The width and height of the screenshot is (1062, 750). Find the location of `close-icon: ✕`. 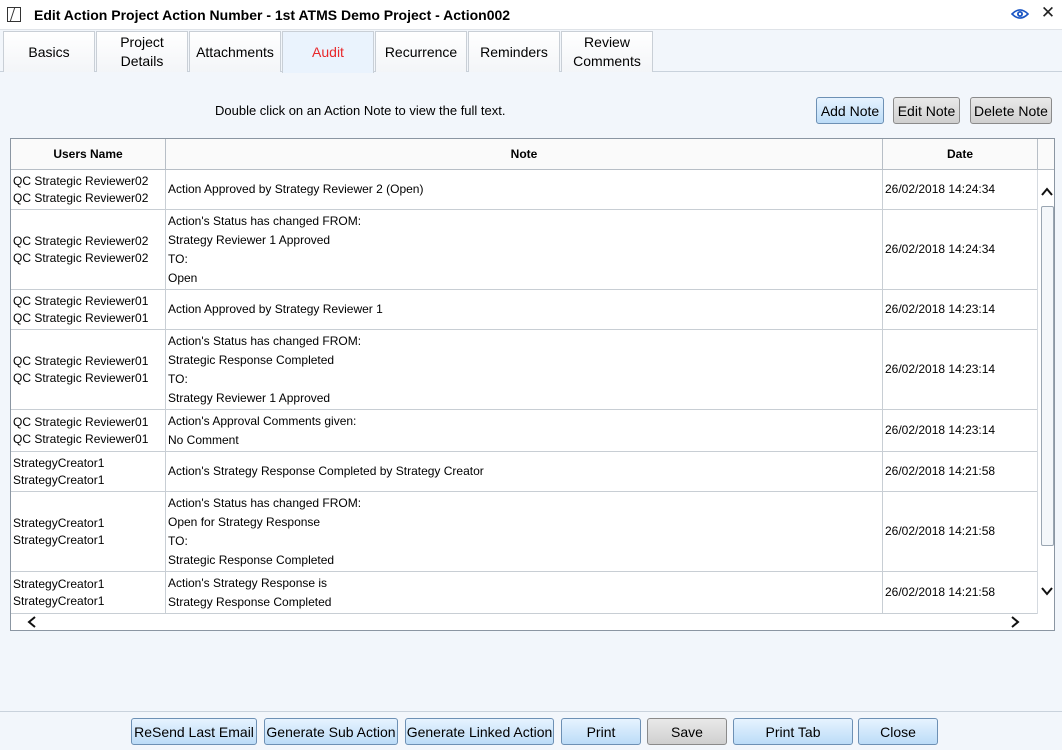

close-icon: ✕ is located at coordinates (1048, 13).